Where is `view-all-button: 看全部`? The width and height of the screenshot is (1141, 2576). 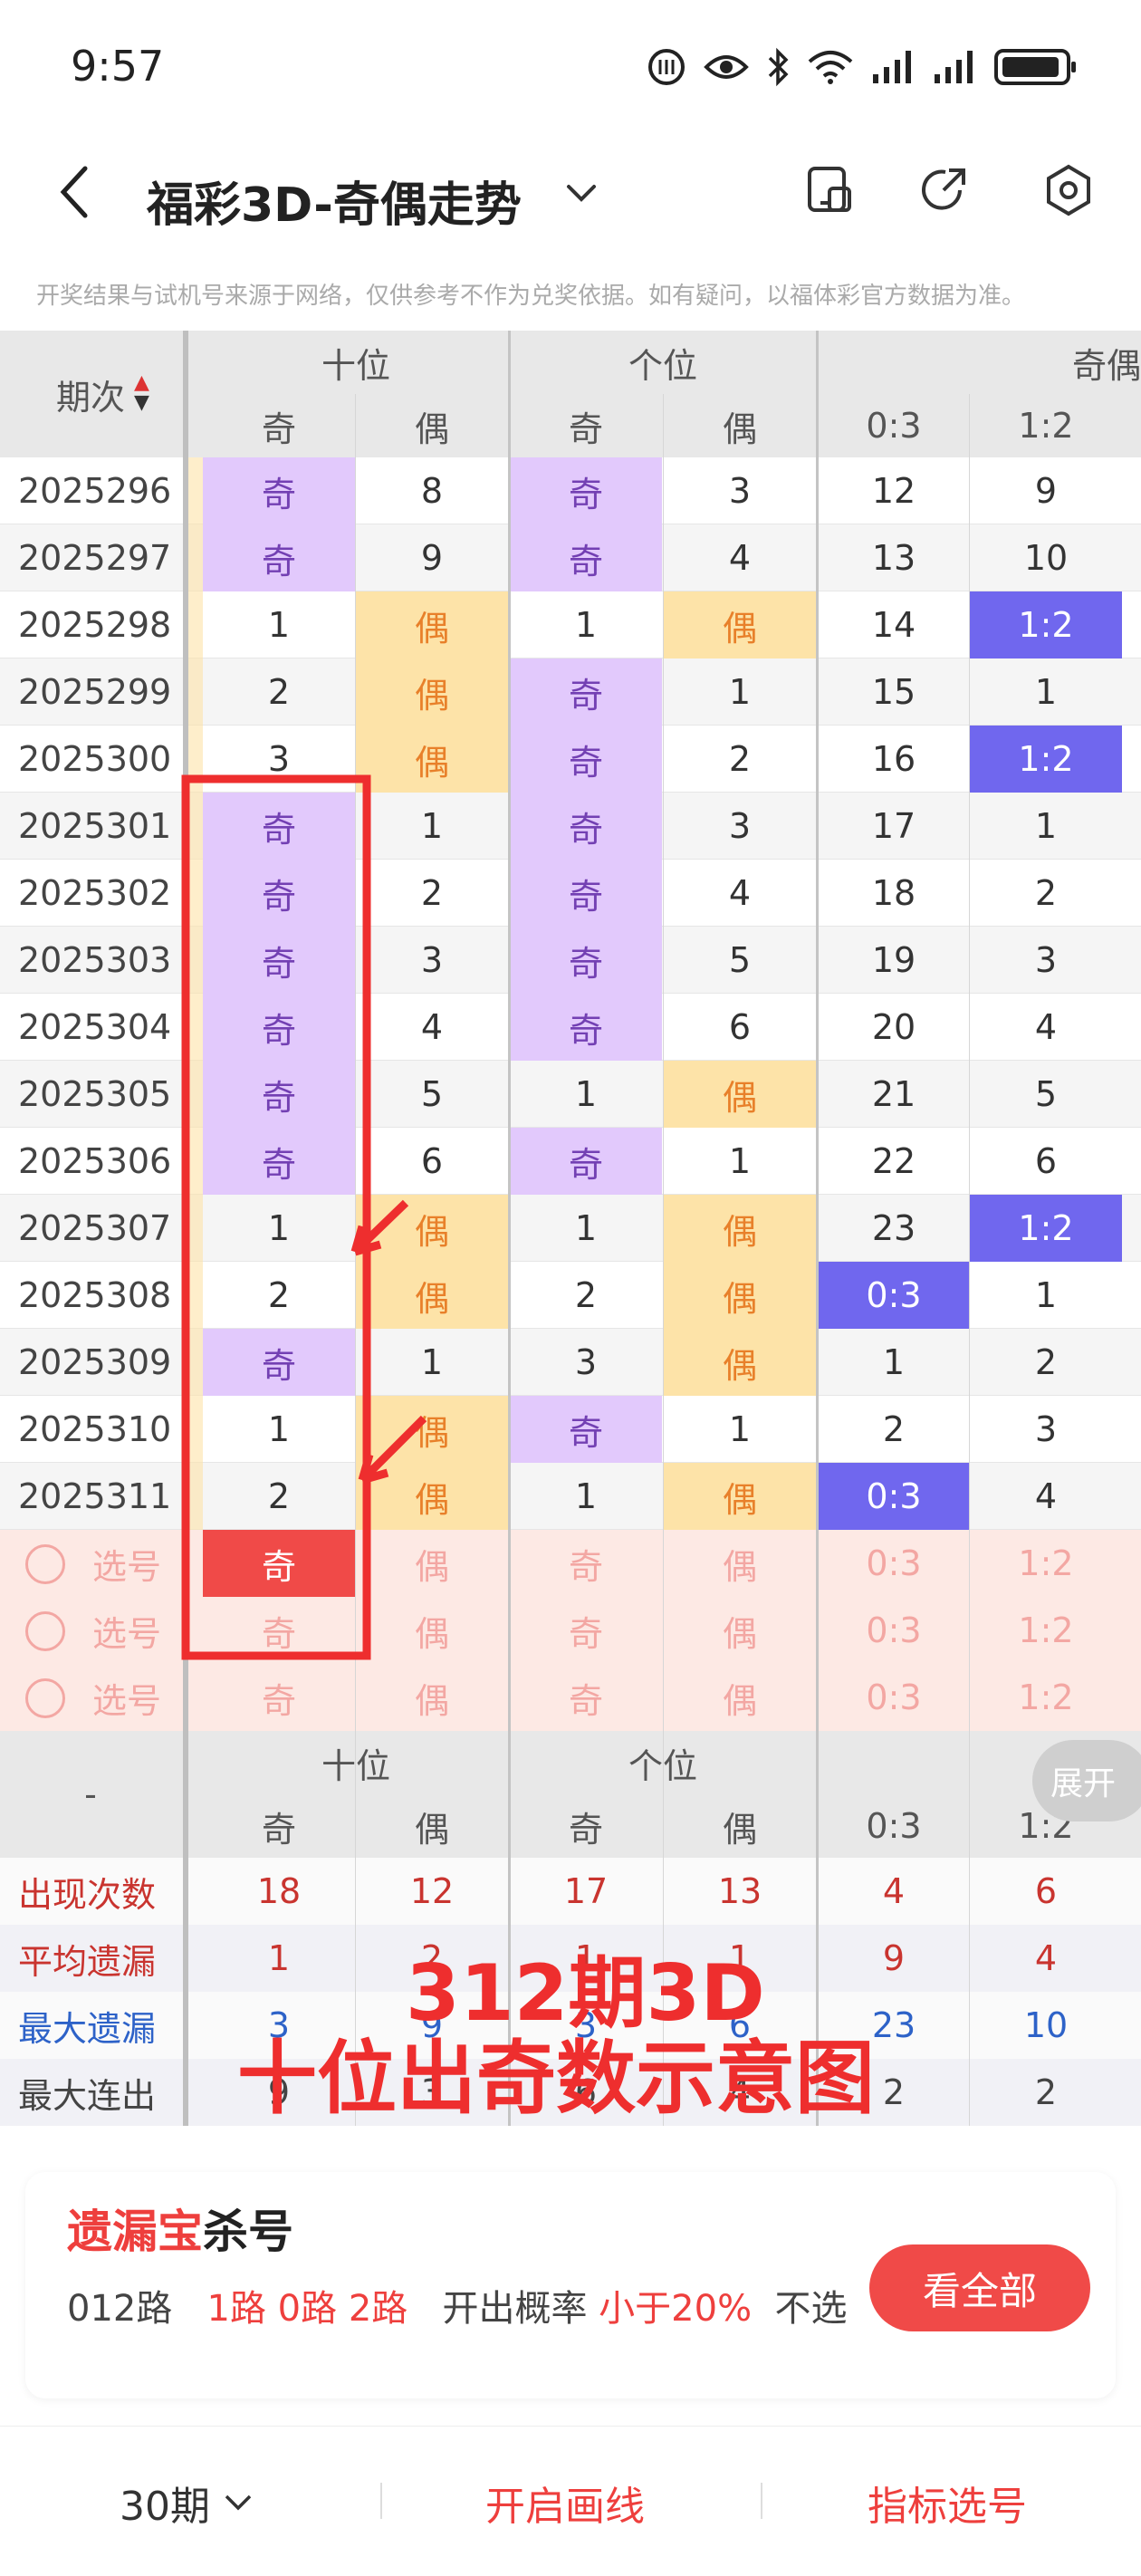 view-all-button: 看全部 is located at coordinates (980, 2287).